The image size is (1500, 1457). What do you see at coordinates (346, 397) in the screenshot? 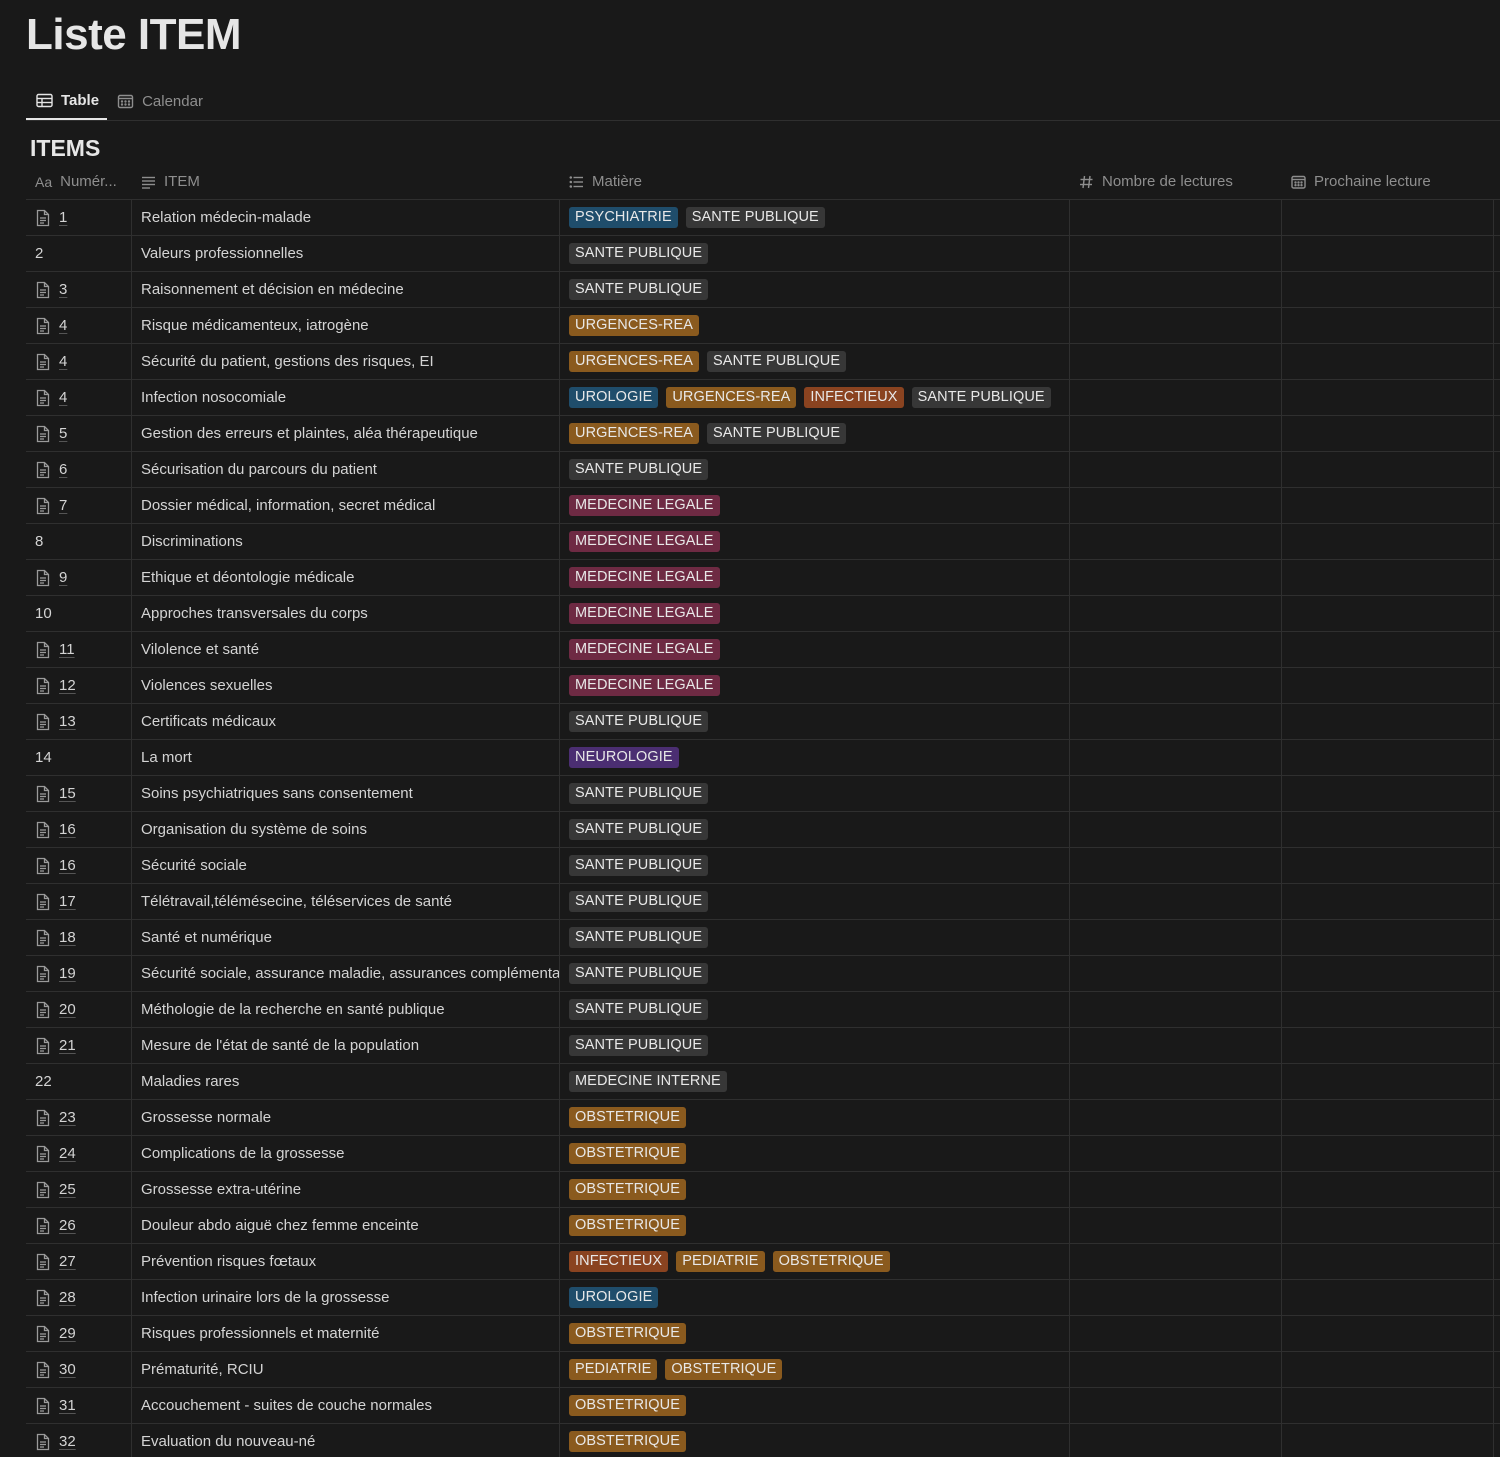
I see `cell-item: Infection nosocomiale` at bounding box center [346, 397].